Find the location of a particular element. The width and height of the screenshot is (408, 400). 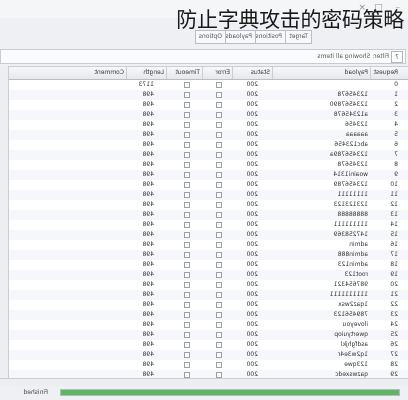

table-row: 7 123456789a 200 498 is located at coordinates (204, 155).